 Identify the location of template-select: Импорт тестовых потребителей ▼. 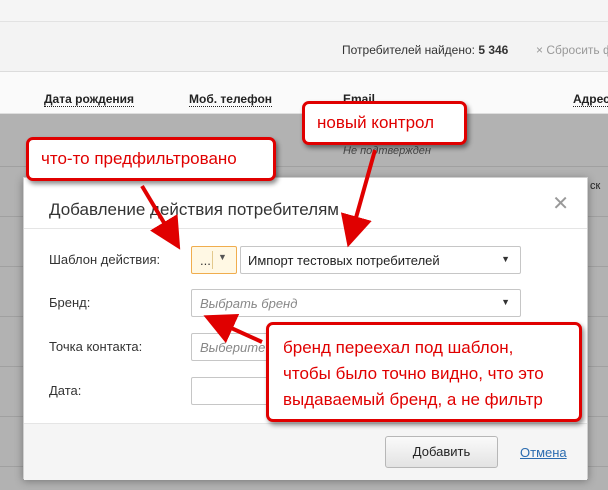
(380, 260).